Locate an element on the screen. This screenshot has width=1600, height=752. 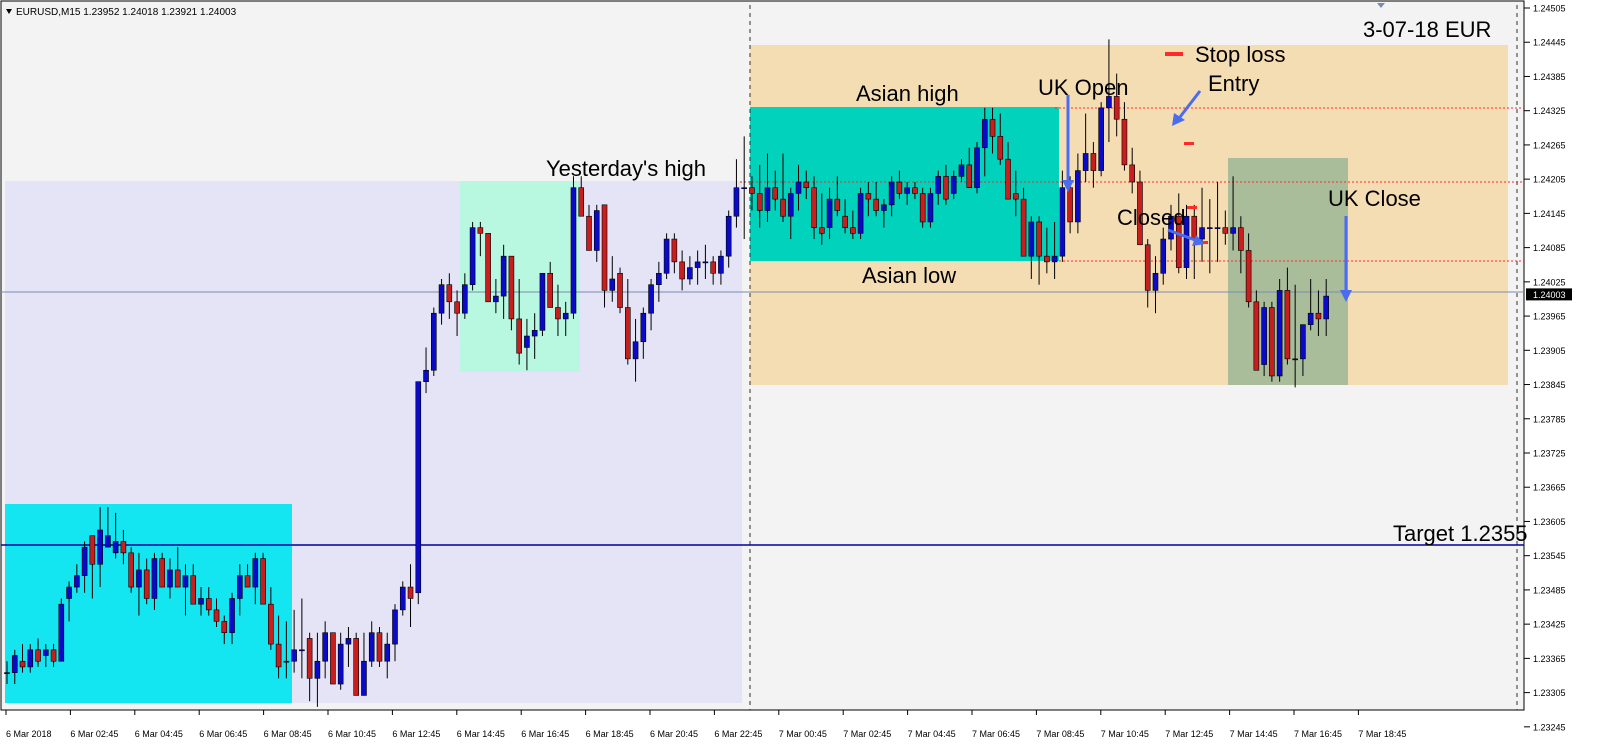
price-tick-label: 1.23245 is located at coordinates (1549, 727).